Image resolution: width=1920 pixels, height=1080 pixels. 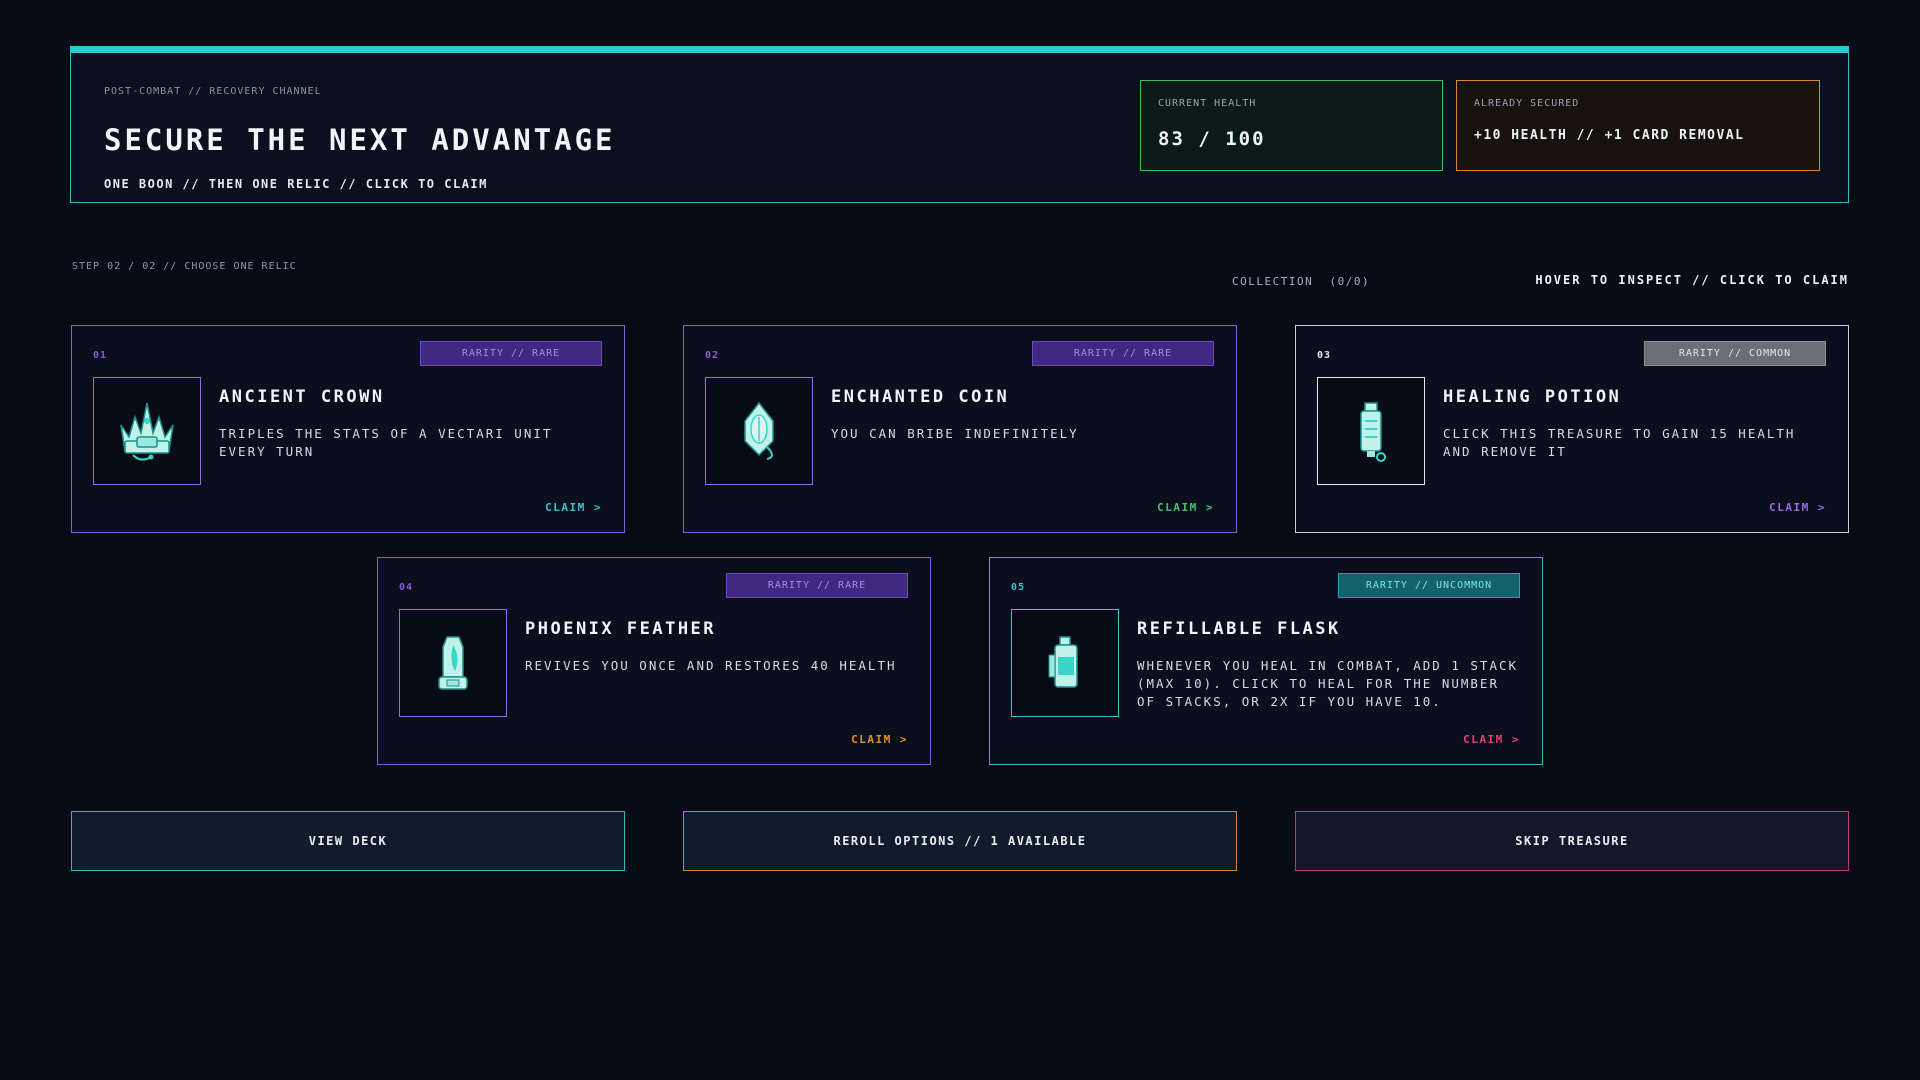 I want to click on current-health-panel: CURRENT HEALTH 83 / 100, so click(x=1291, y=125).